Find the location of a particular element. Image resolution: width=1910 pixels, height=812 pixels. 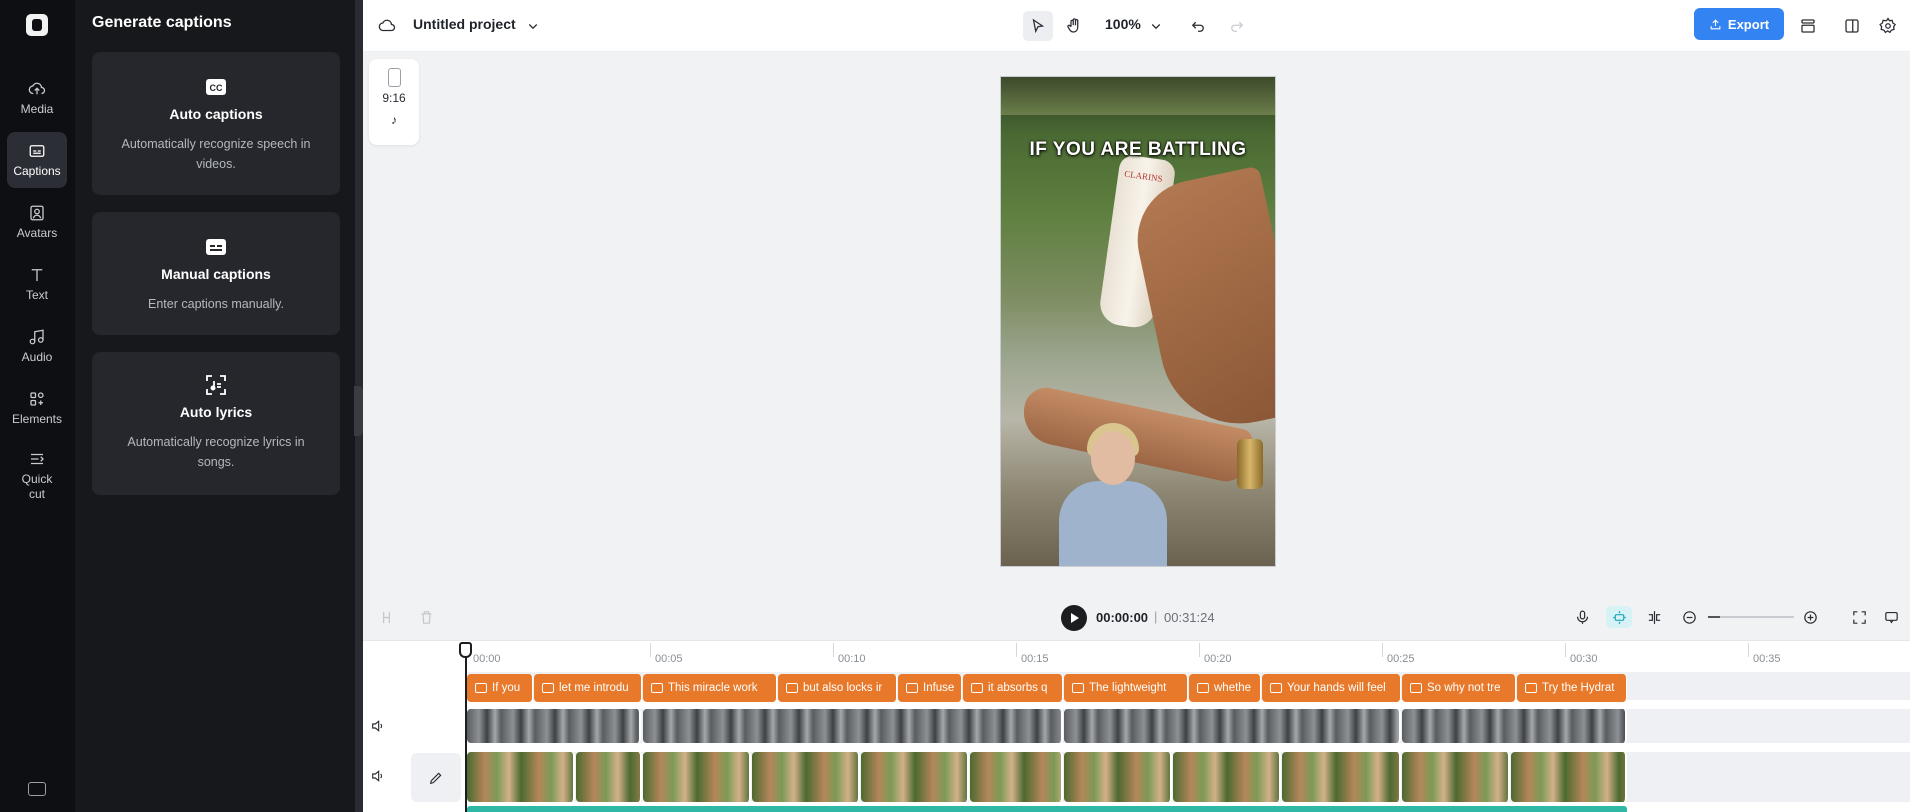

music-note-icon is located at coordinates (36, 336).